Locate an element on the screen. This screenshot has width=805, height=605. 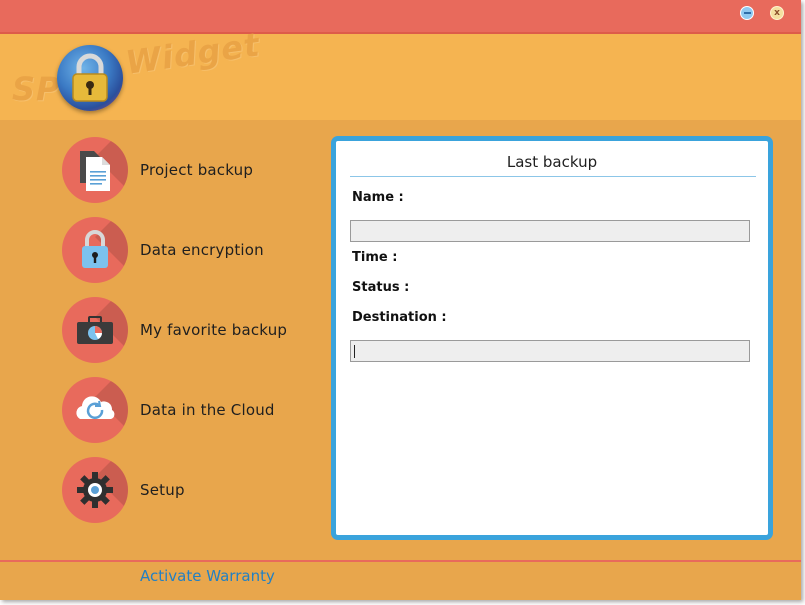
sidebar-item-favorite-backup: My favorite backup is located at coordinates (192, 330).